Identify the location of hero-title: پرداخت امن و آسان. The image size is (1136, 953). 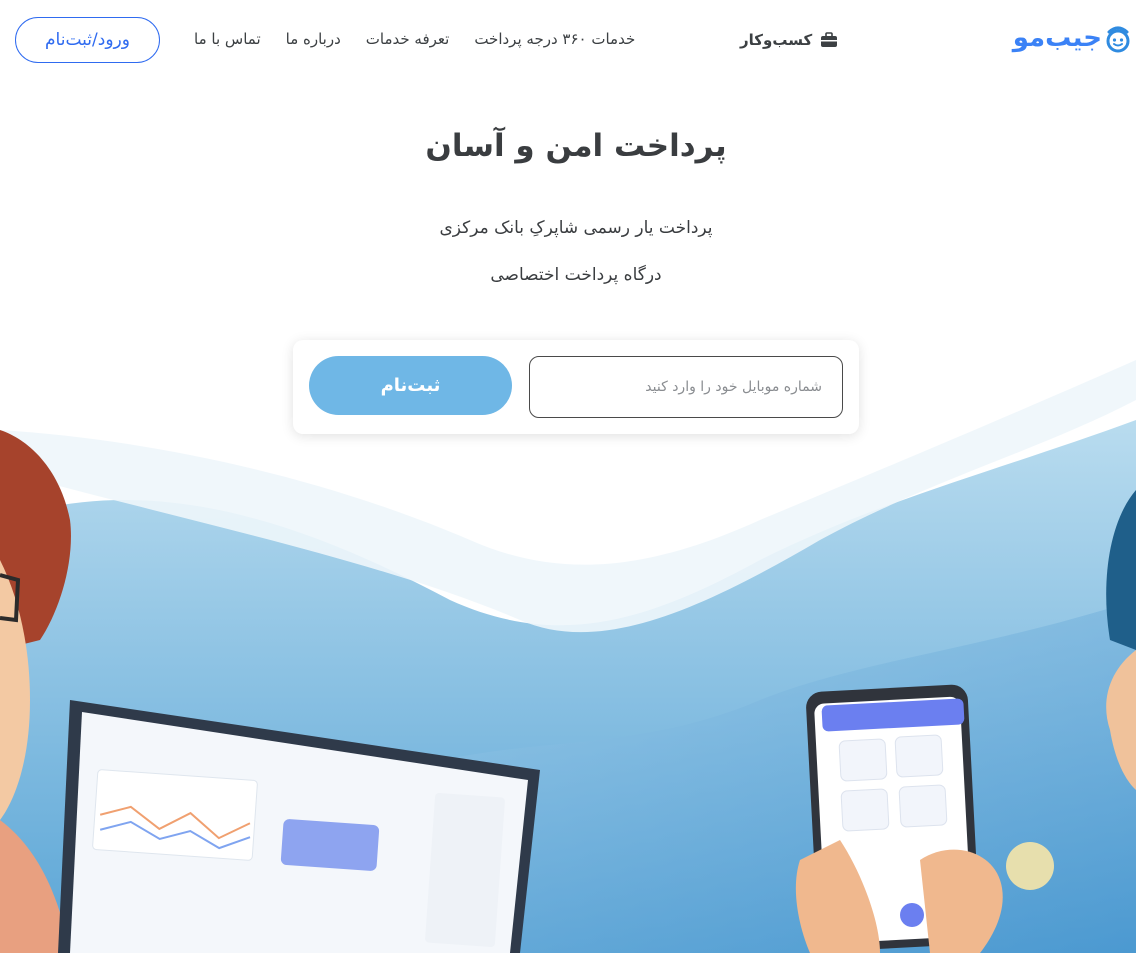
(576, 146).